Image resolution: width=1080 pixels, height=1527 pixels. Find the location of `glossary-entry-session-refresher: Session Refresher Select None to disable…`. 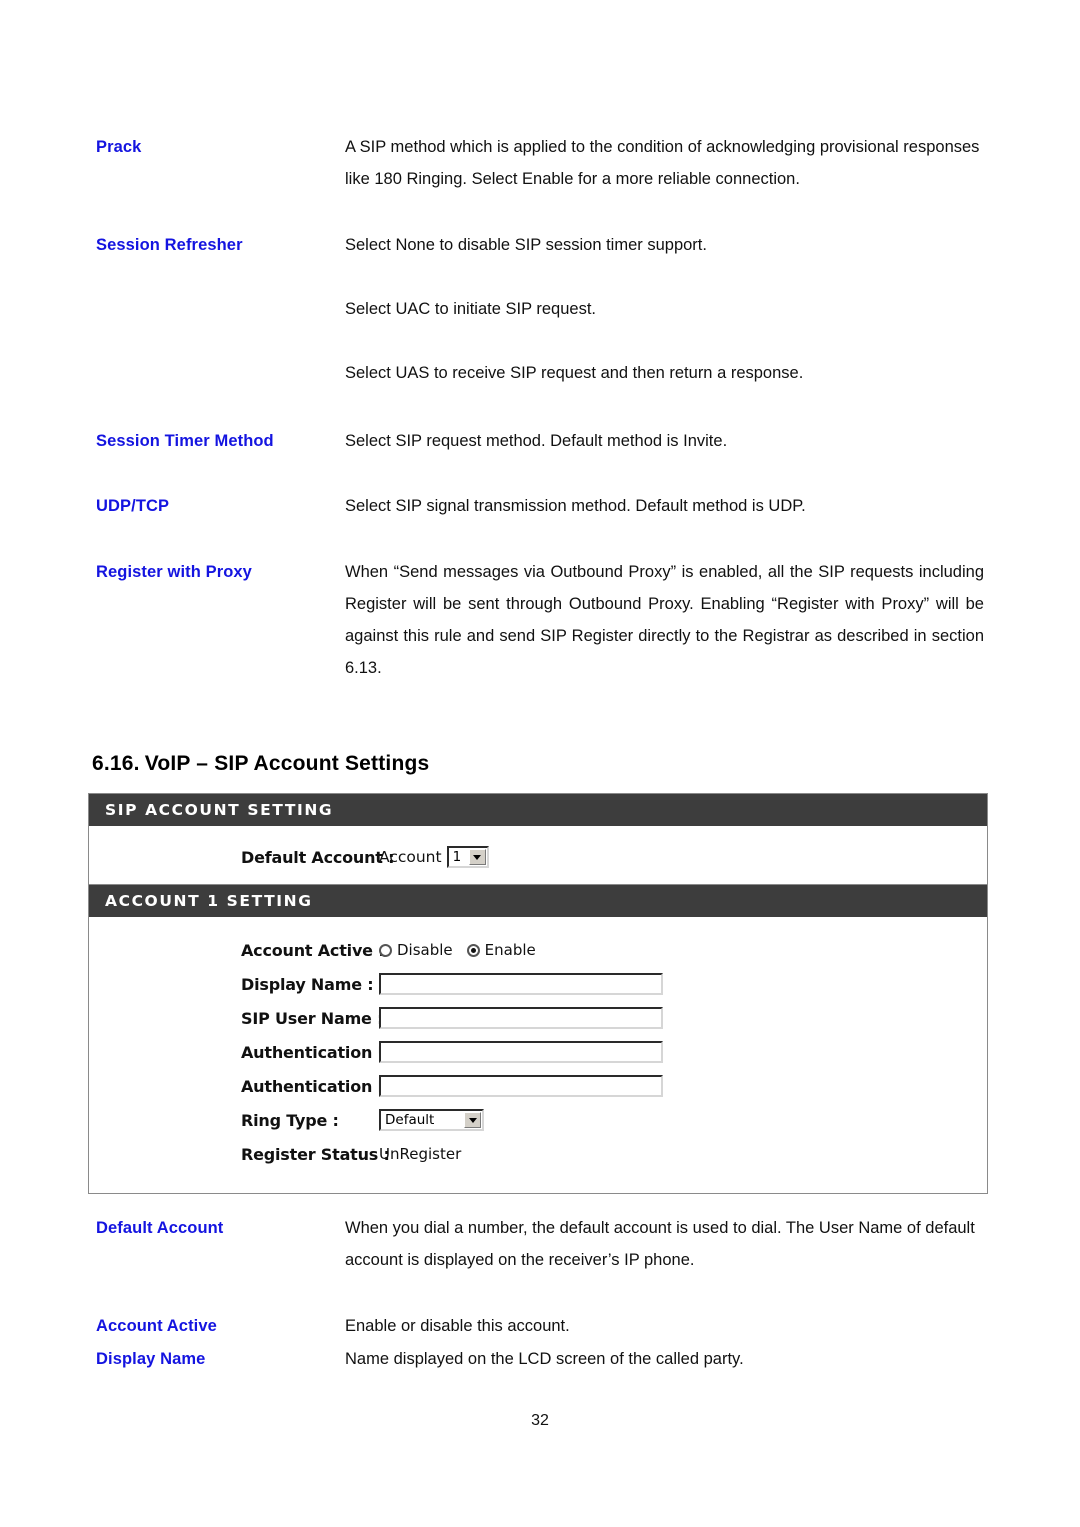

glossary-entry-session-refresher: Session Refresher Select None to disable… is located at coordinates (540, 309).